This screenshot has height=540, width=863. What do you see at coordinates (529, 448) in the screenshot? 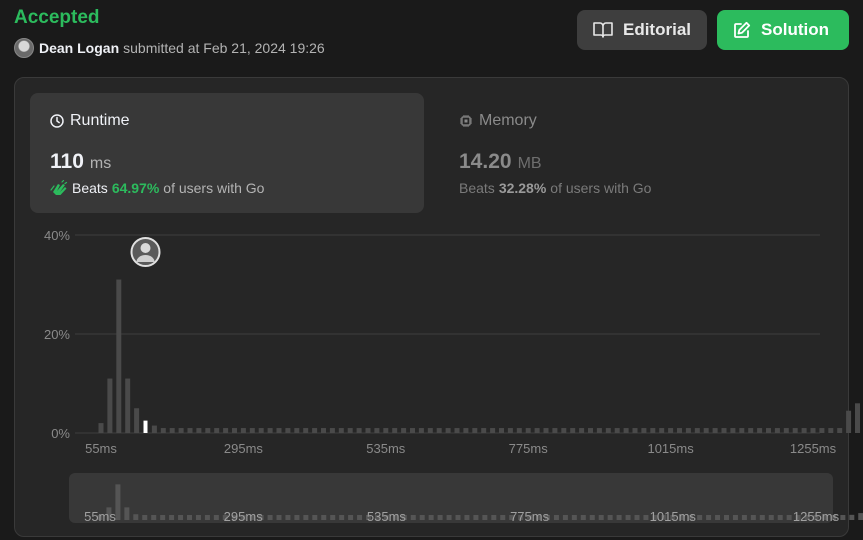
I see `x-tick-label: 775ms` at bounding box center [529, 448].